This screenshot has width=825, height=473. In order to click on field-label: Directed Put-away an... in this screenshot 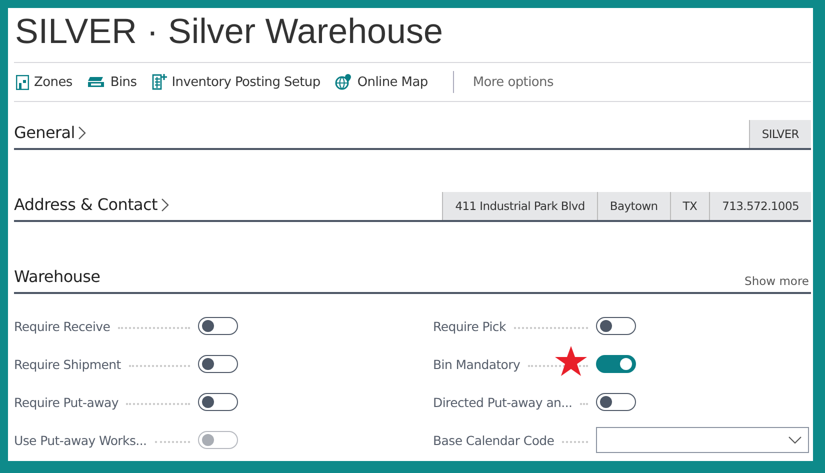, I will do `click(502, 402)`.